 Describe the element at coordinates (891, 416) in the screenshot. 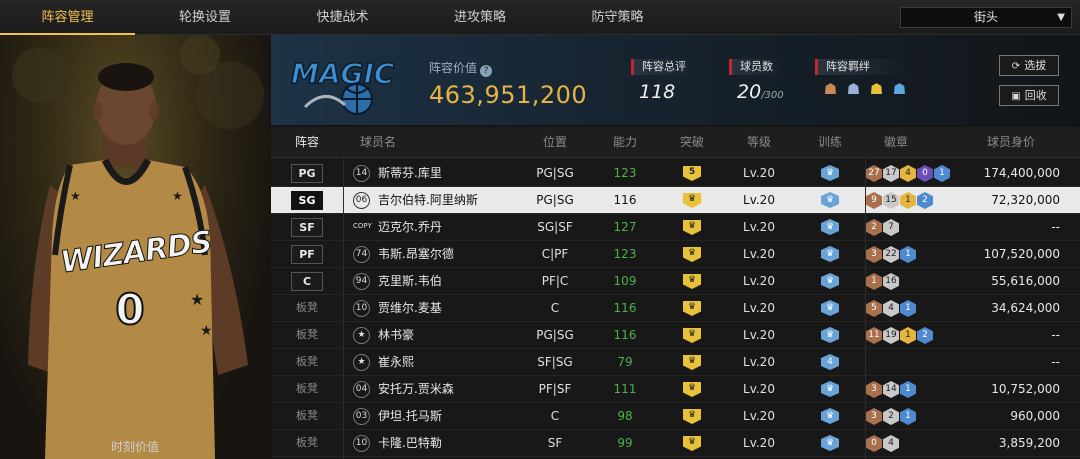

I see `badge-list: 321` at that location.